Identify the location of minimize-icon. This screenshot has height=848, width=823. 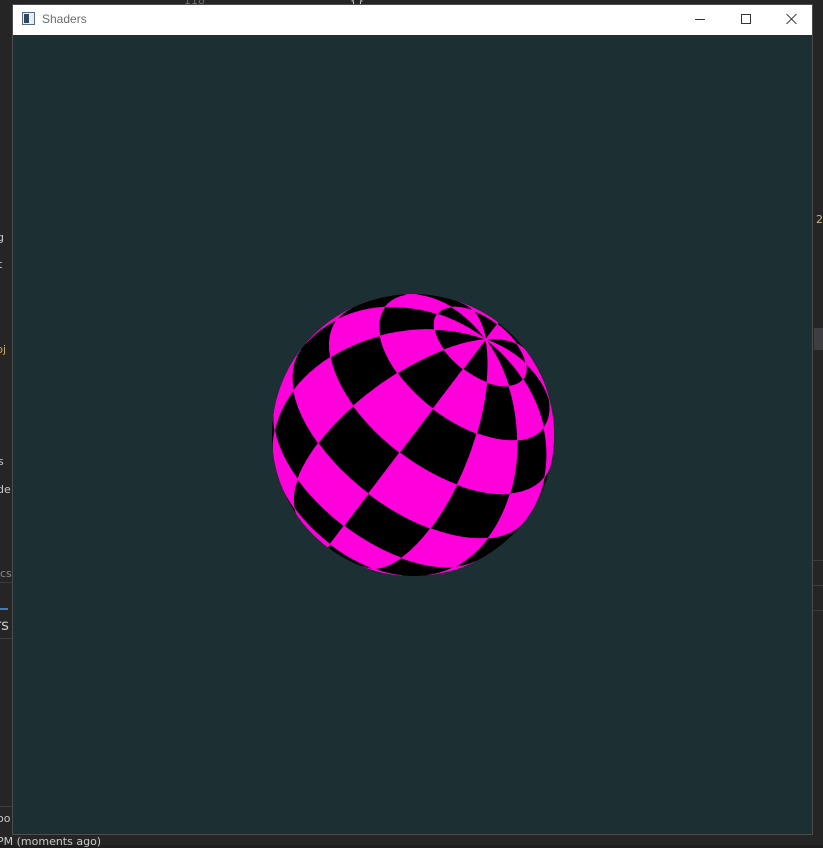
(700, 19).